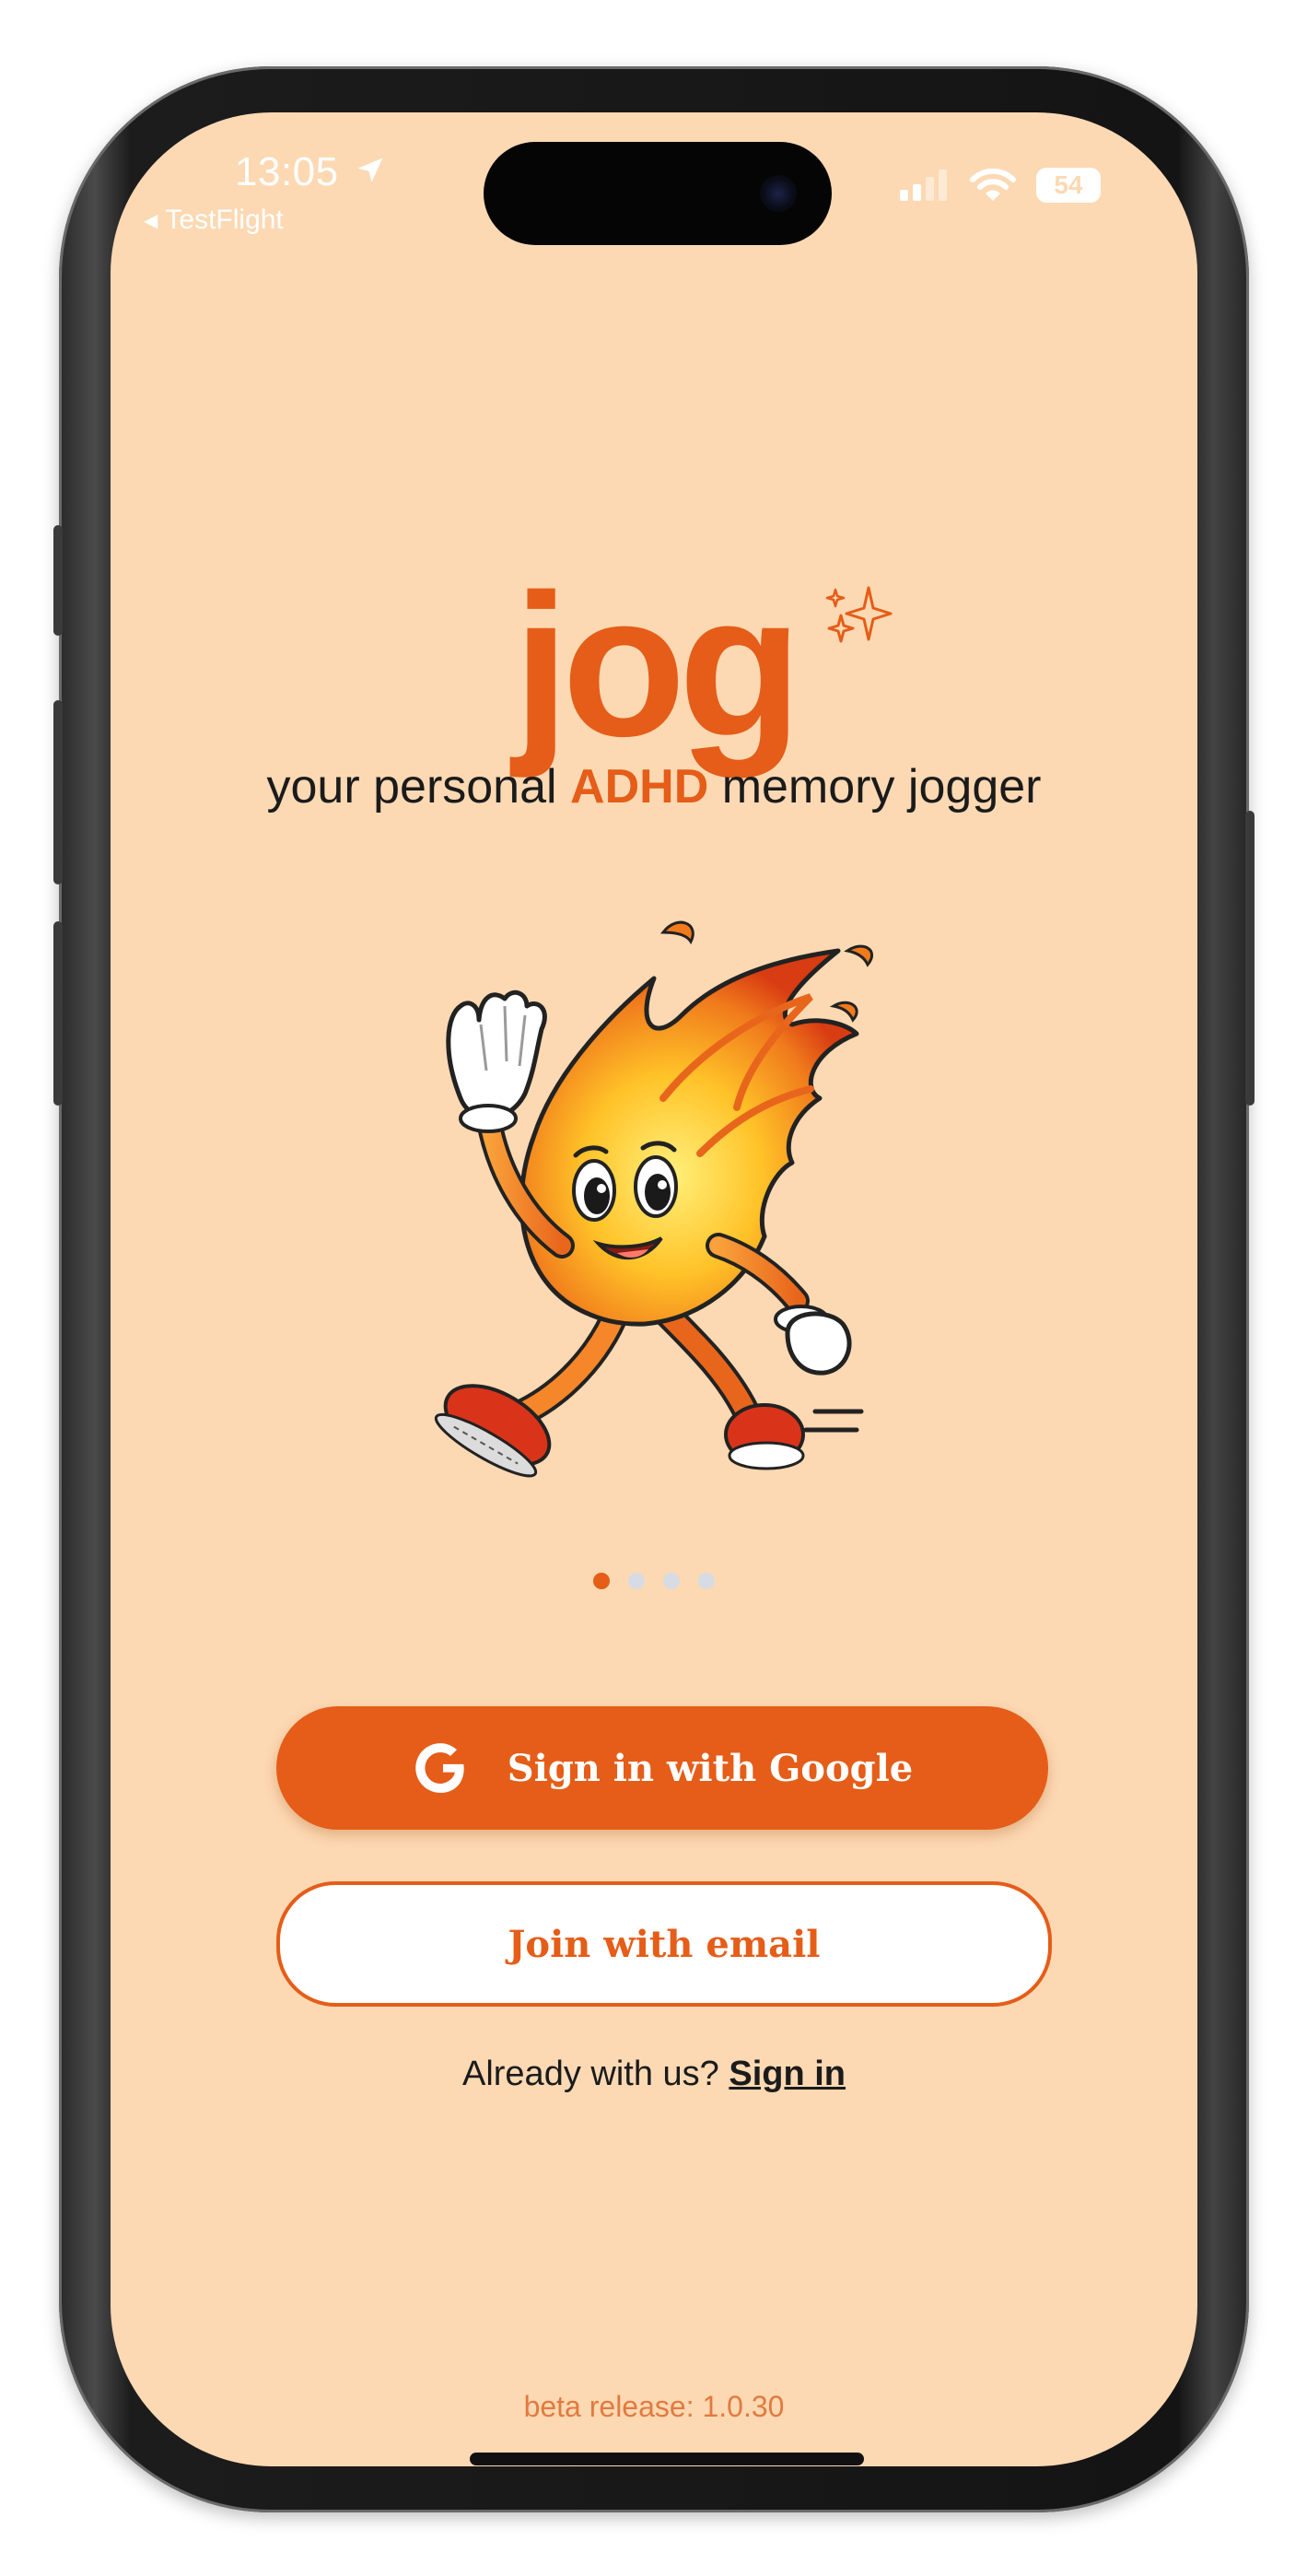  I want to click on status-time: 13:05, so click(311, 172).